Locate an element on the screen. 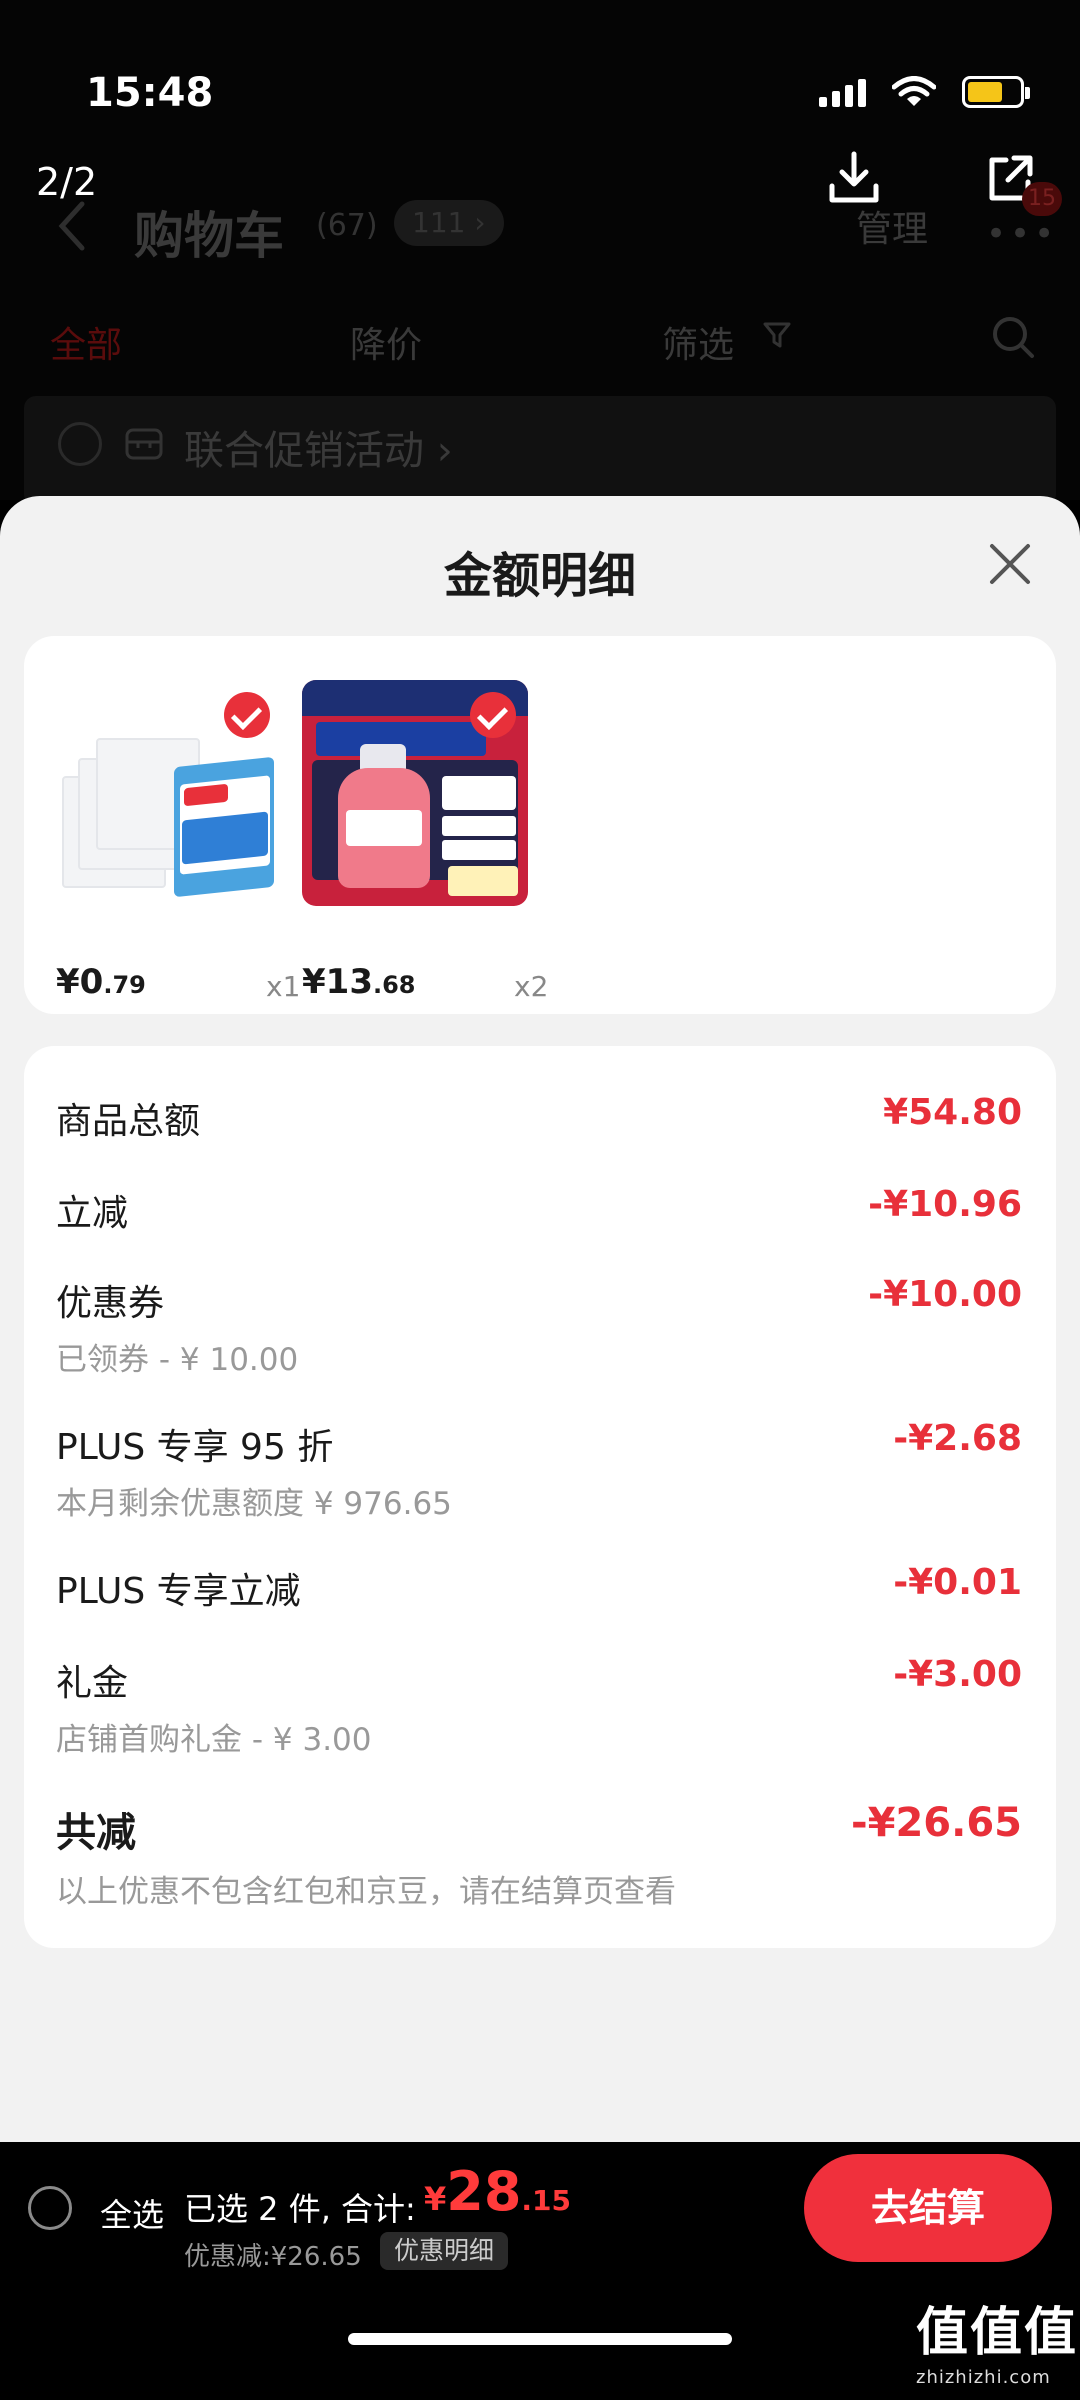  search-icon is located at coordinates (1013, 337).